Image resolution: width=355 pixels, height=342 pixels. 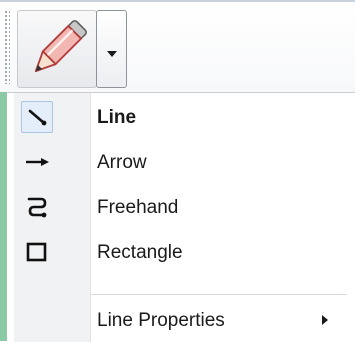 What do you see at coordinates (37, 252) in the screenshot?
I see `rectangle-tool-icon` at bounding box center [37, 252].